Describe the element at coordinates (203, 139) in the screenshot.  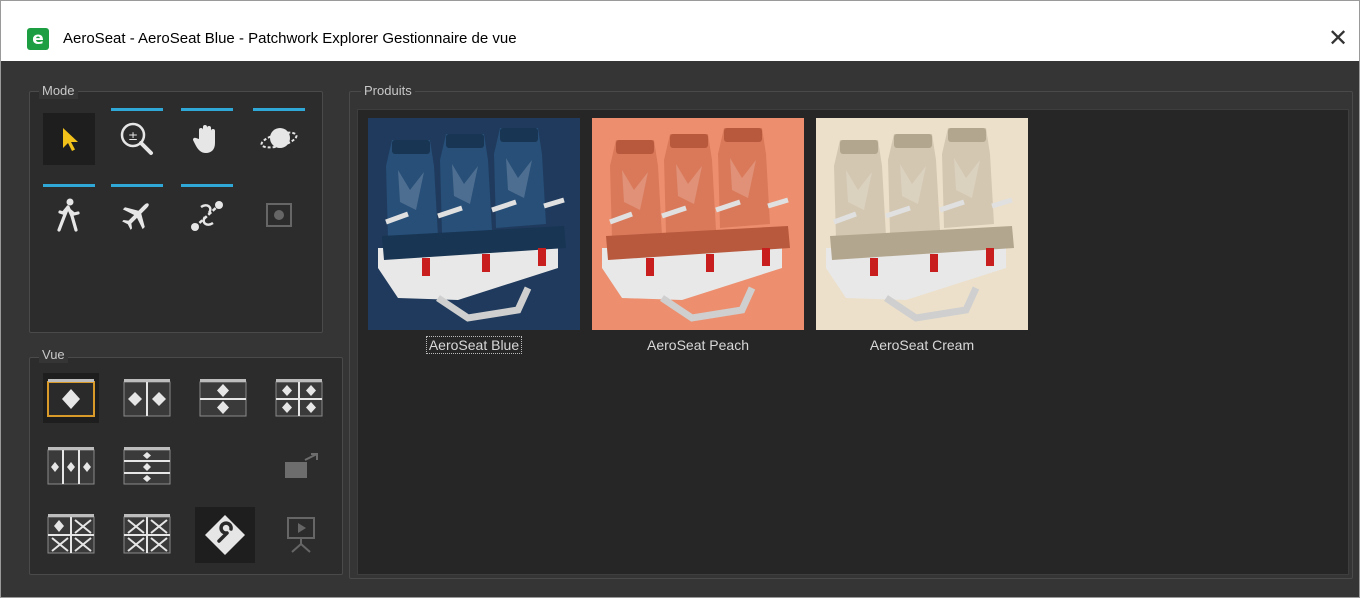
I see `pan-hand-icon` at that location.